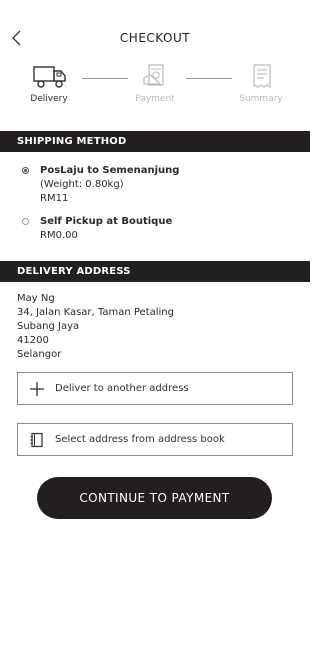  What do you see at coordinates (106, 229) in the screenshot?
I see `shipping-option-text: Self Pickup at Boutique RM0.00` at bounding box center [106, 229].